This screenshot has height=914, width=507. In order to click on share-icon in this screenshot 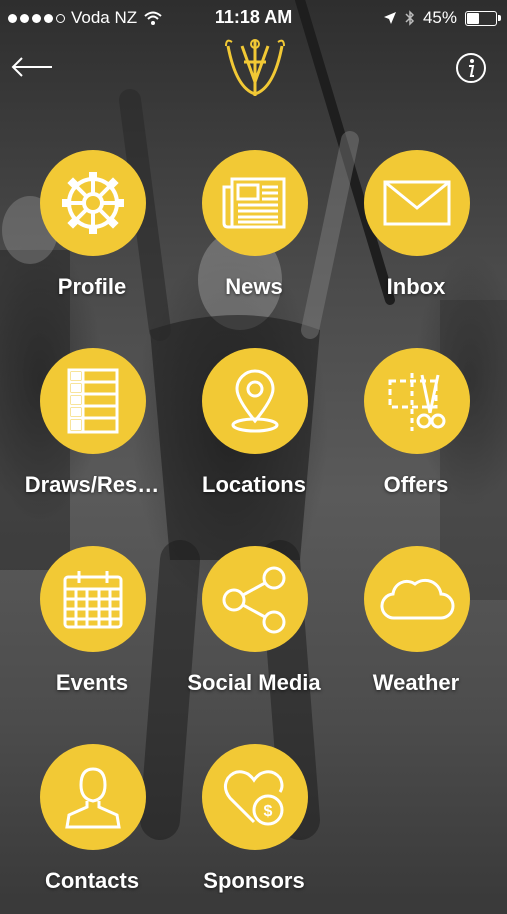, I will do `click(254, 600)`.